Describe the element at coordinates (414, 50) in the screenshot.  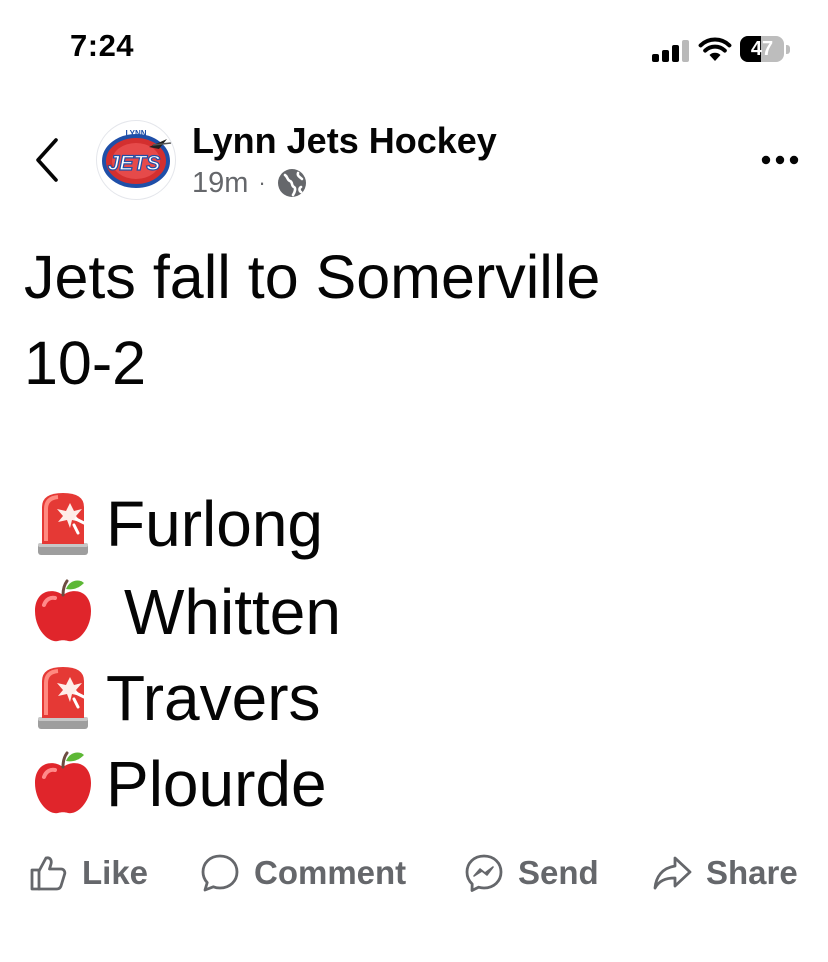
I see `status-bar: 7:24 47` at that location.